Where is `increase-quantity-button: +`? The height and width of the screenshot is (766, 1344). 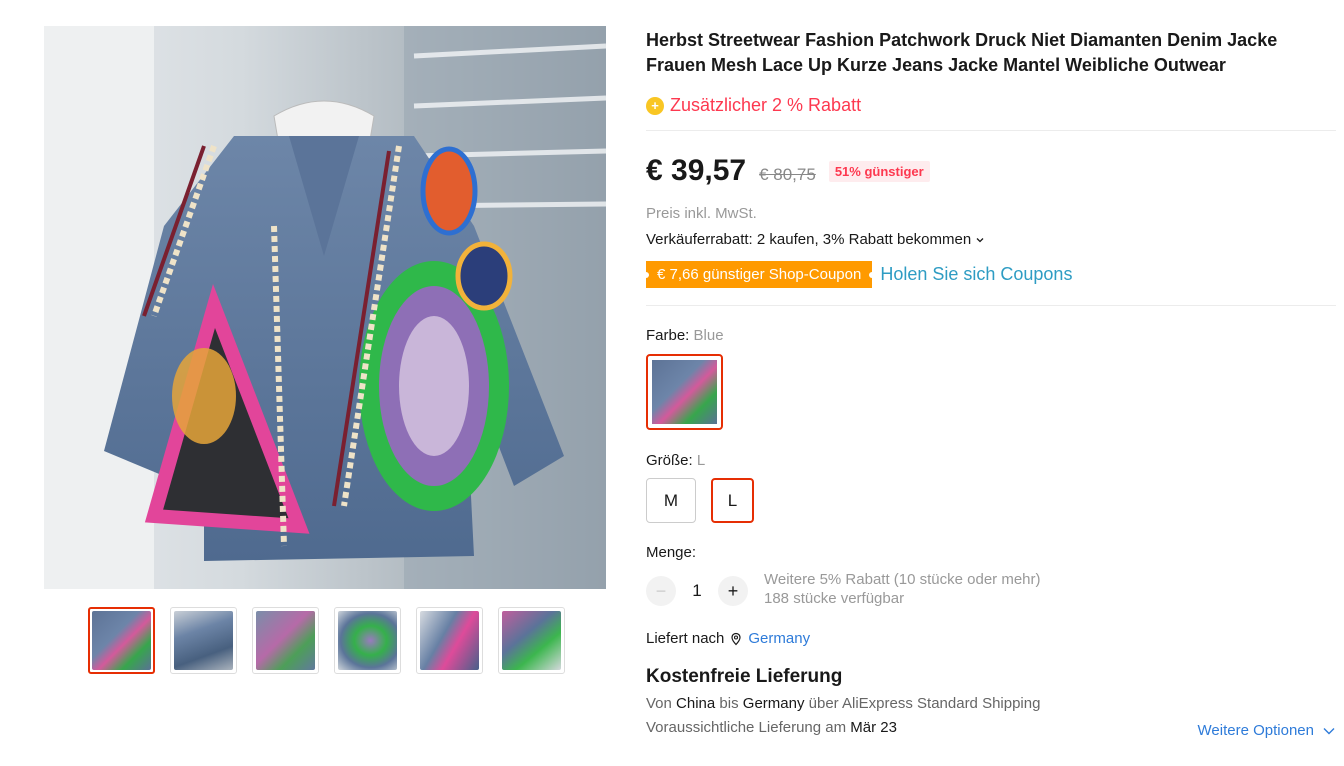 increase-quantity-button: + is located at coordinates (733, 591).